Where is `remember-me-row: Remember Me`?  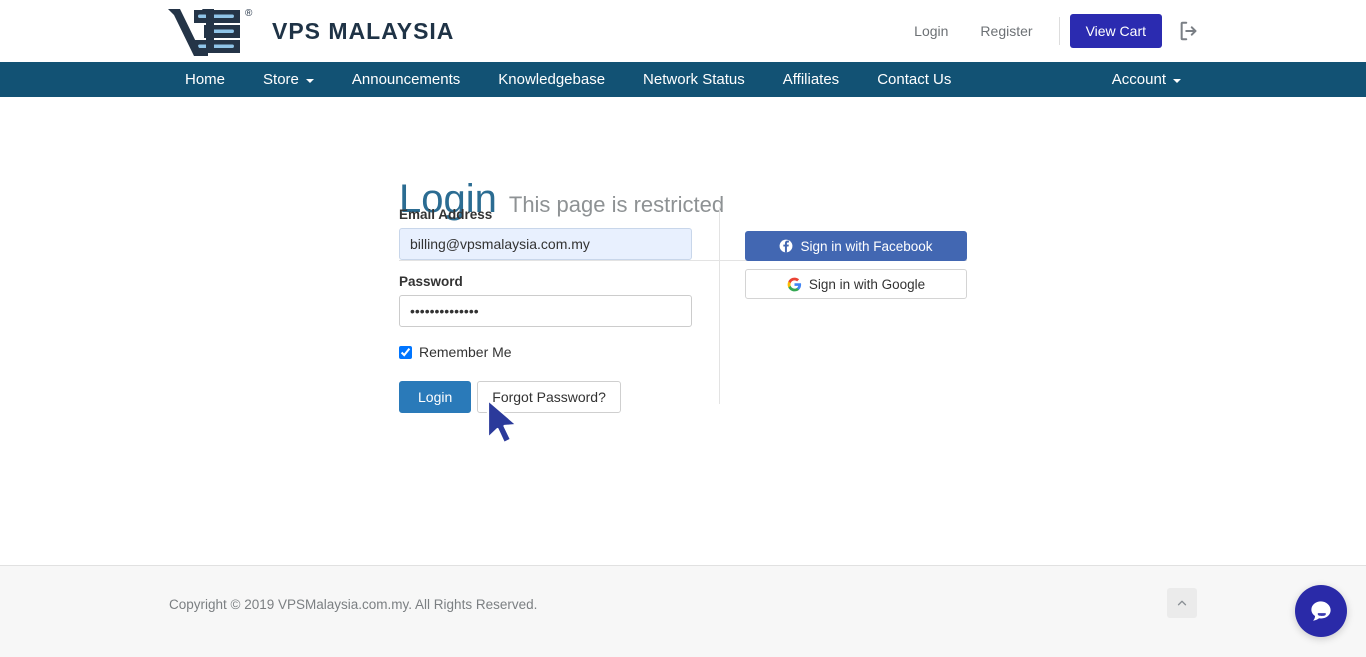
remember-me-row: Remember Me is located at coordinates (546, 352).